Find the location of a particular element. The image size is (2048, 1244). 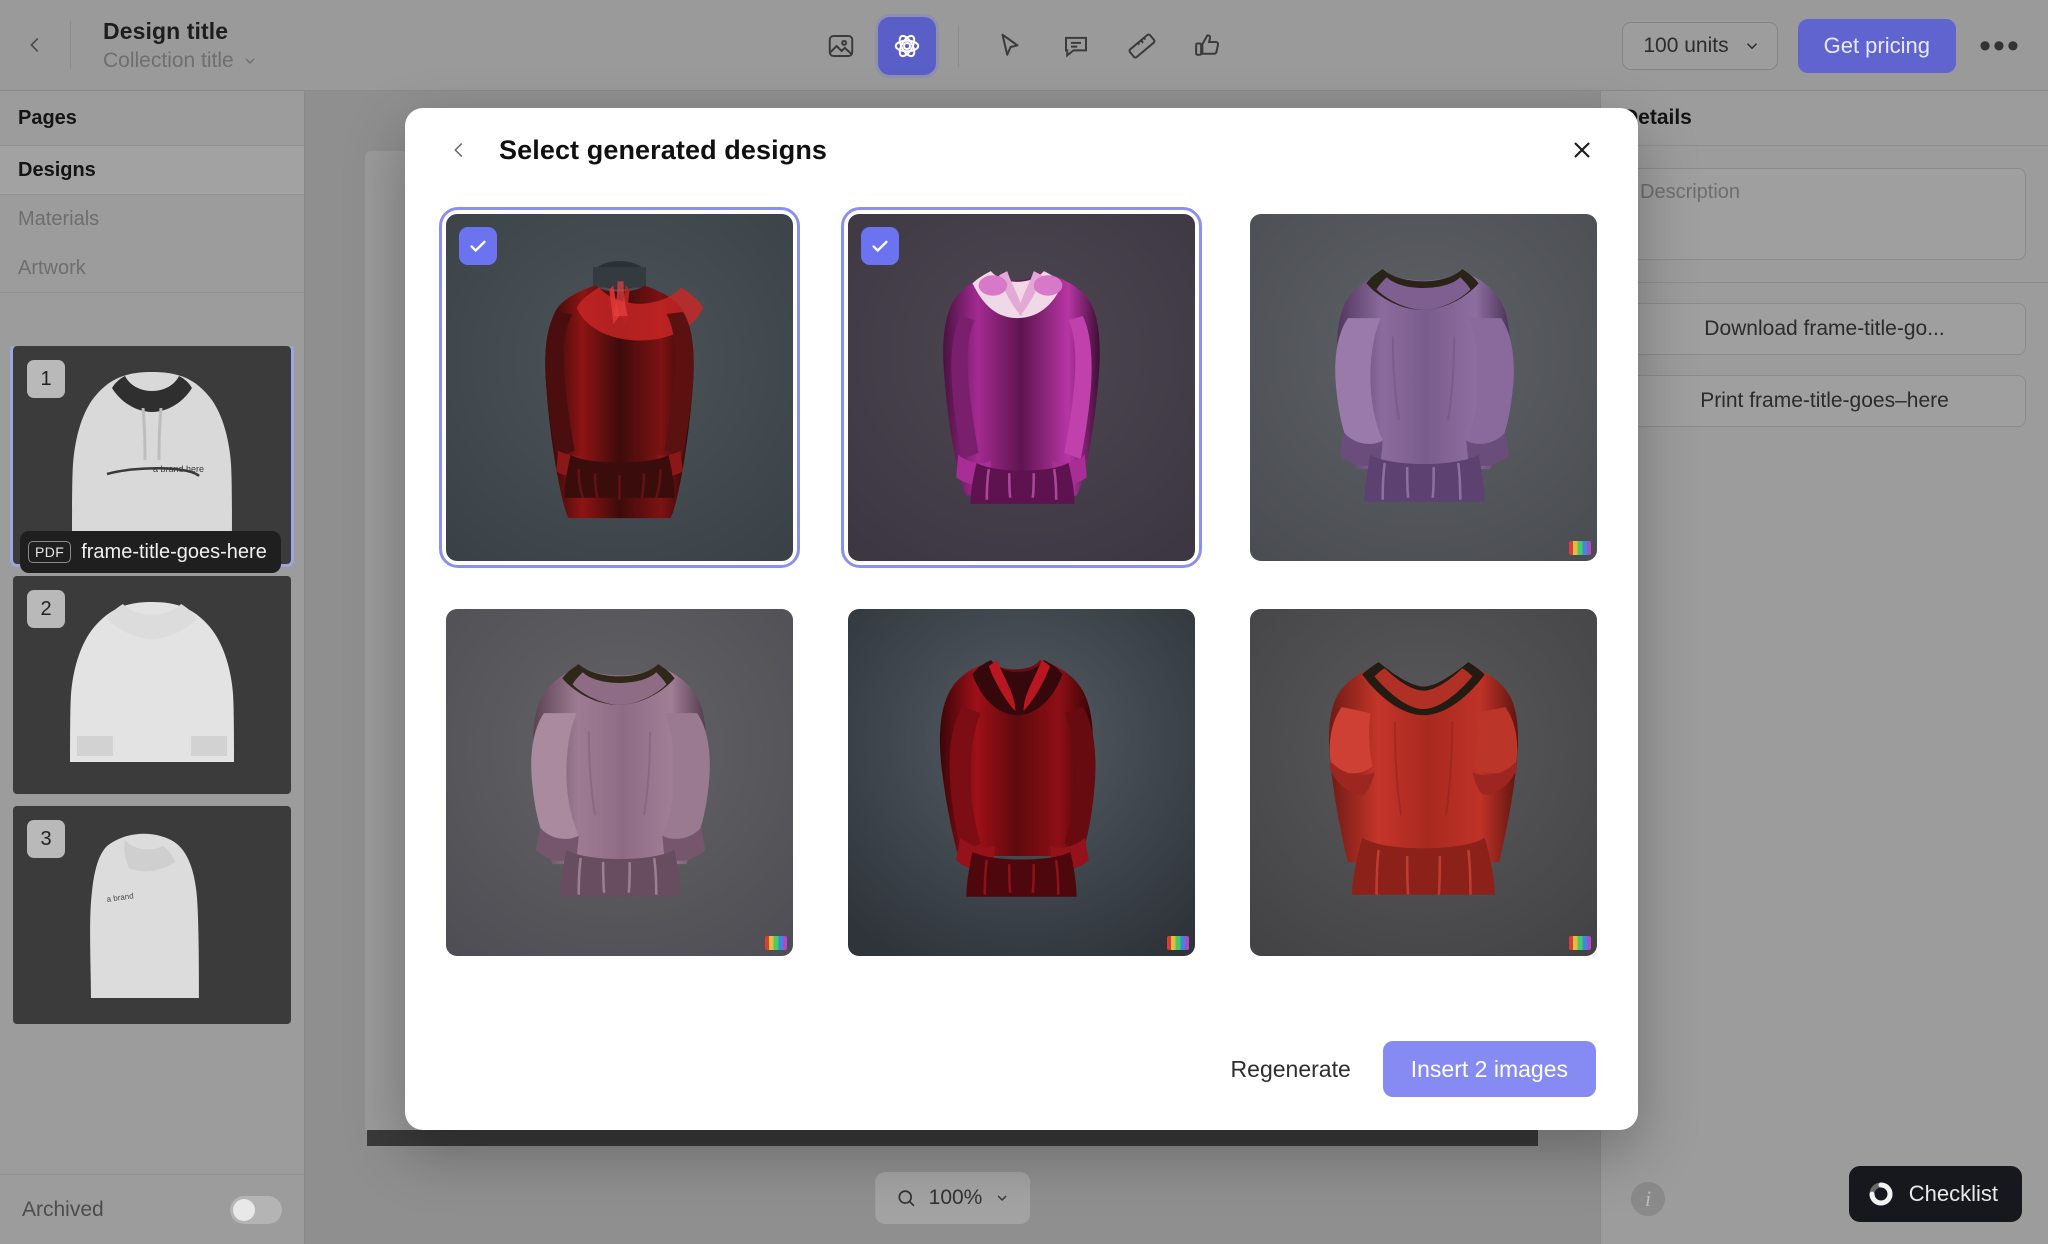

image-icon is located at coordinates (841, 46).